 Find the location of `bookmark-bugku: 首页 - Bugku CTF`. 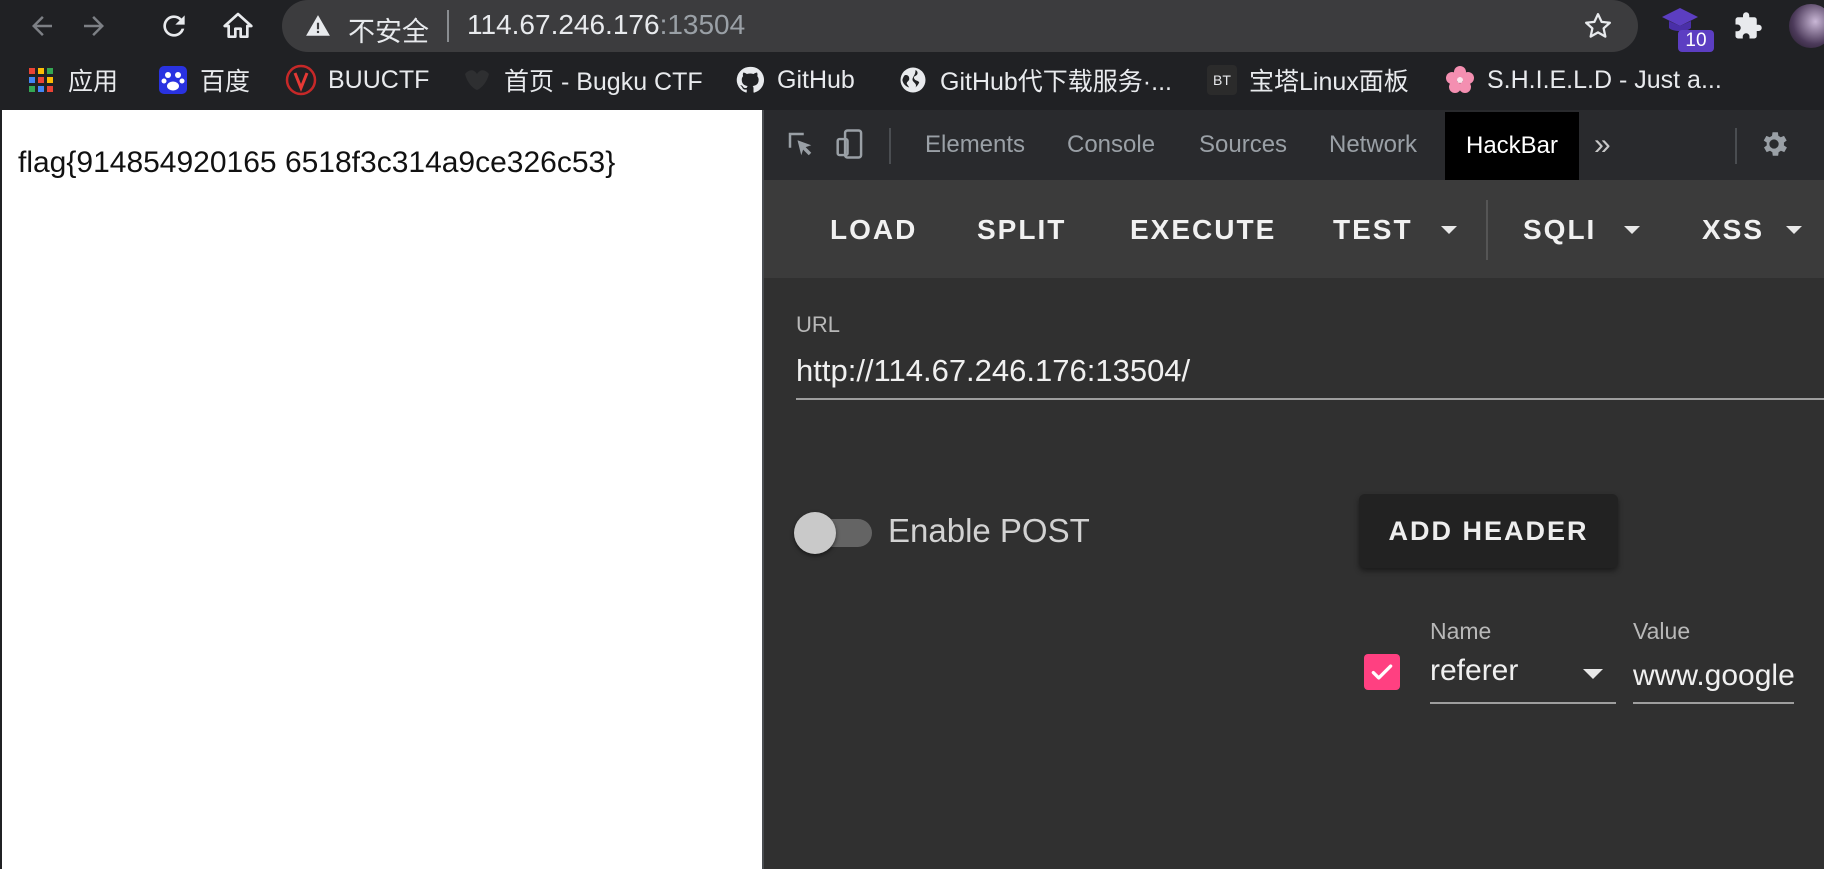

bookmark-bugku: 首页 - Bugku CTF is located at coordinates (581, 80).